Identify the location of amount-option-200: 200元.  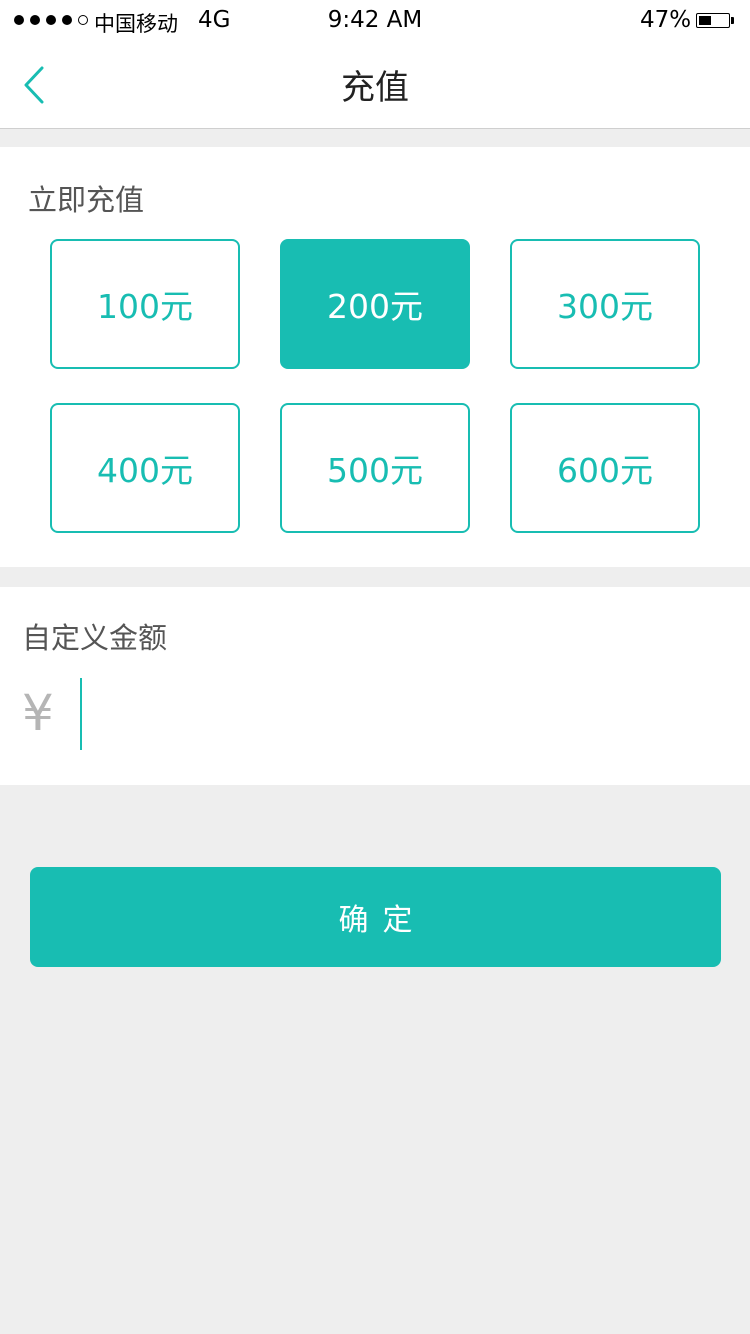
(375, 304).